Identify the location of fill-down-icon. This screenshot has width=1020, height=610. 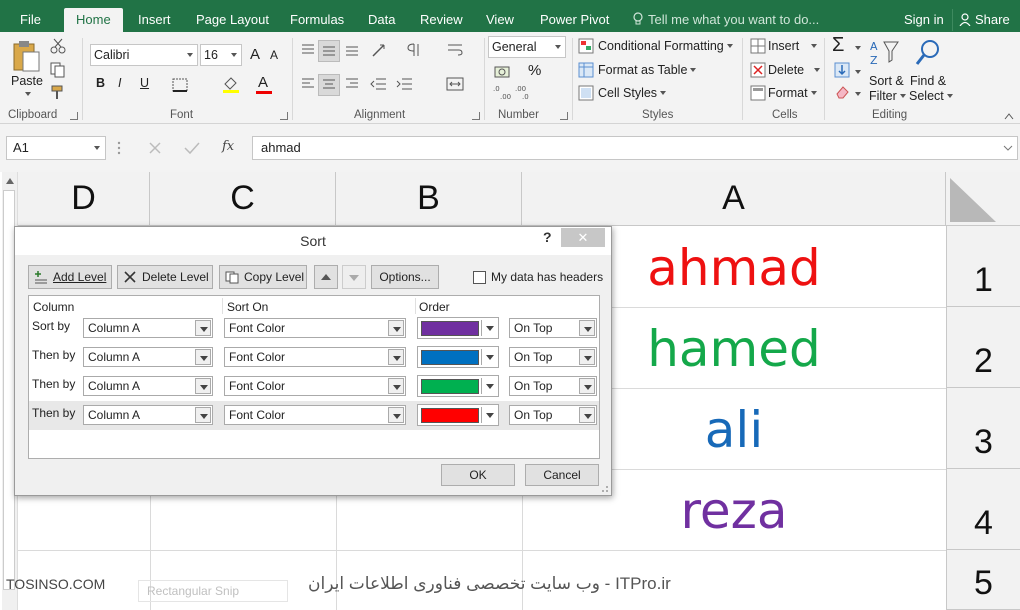
(842, 70).